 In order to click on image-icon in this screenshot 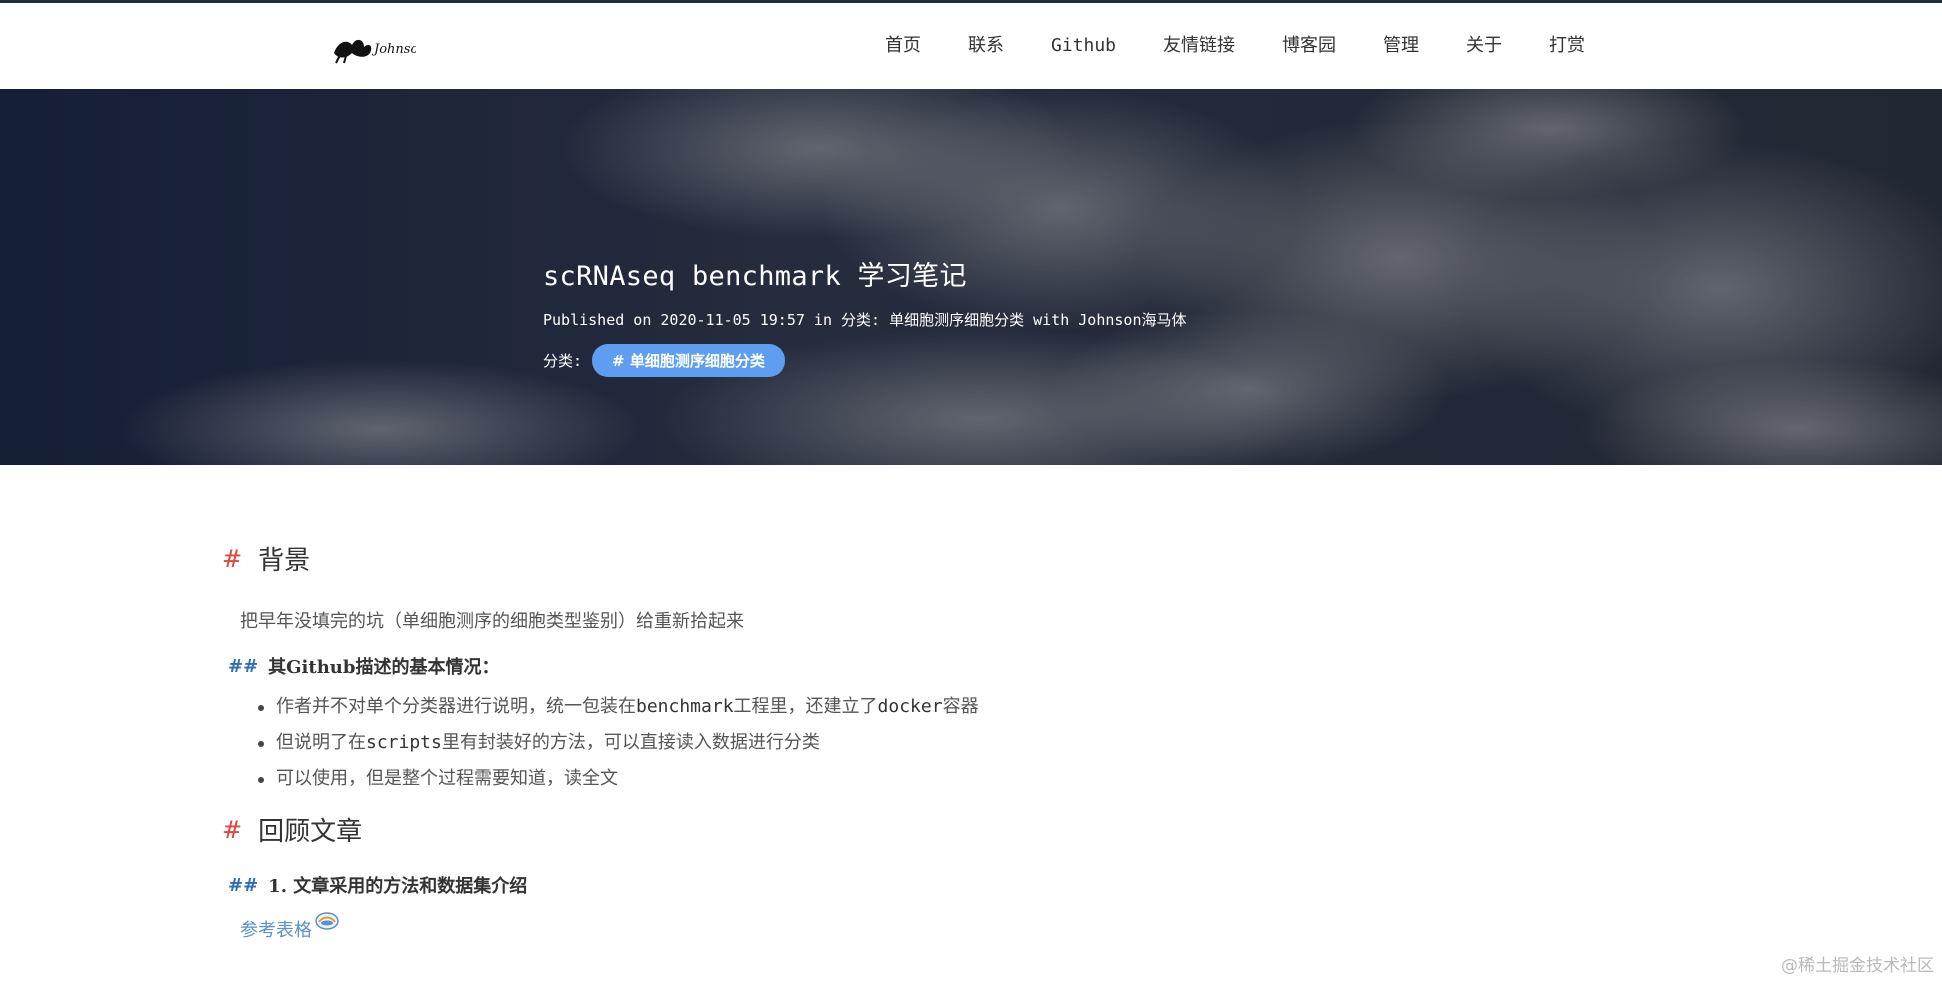, I will do `click(327, 921)`.